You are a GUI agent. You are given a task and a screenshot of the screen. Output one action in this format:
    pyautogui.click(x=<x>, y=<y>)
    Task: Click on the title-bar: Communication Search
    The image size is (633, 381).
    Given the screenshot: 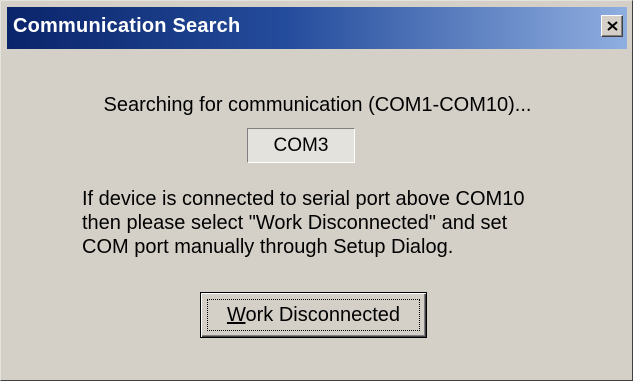 What is the action you would take?
    pyautogui.click(x=317, y=28)
    